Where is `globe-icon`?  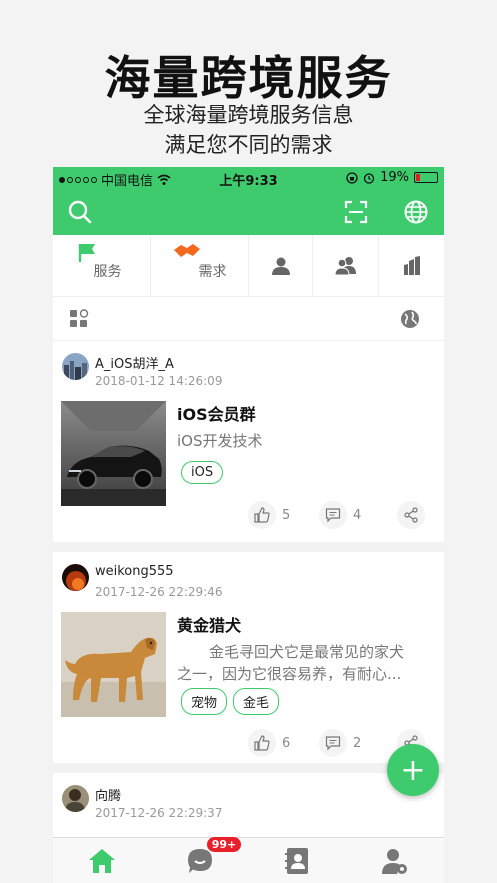 globe-icon is located at coordinates (416, 212).